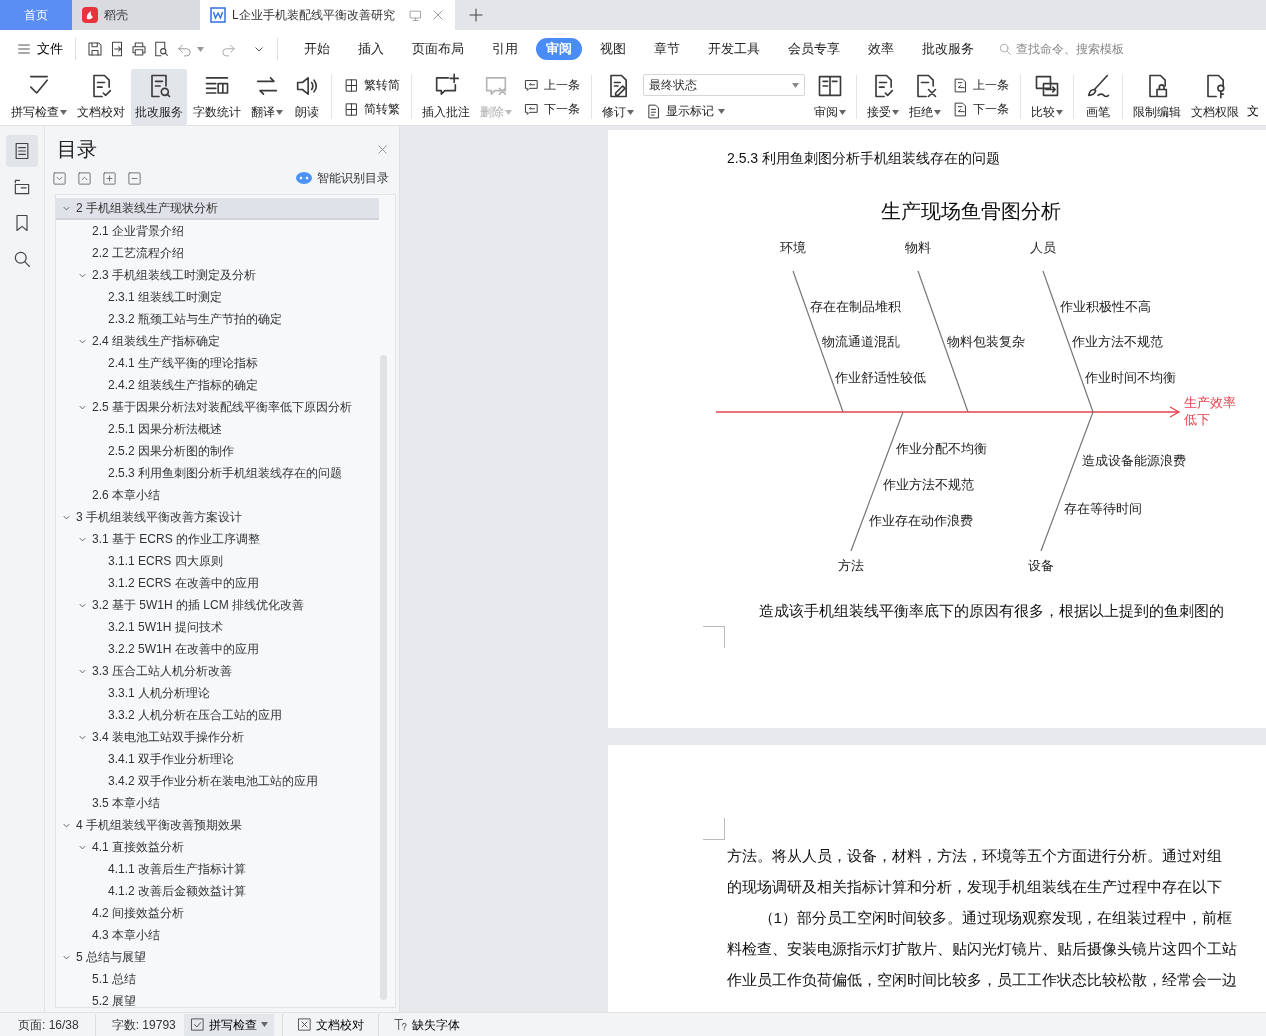  What do you see at coordinates (217, 495) in the screenshot?
I see `toc-item: 2.6 本章小结` at bounding box center [217, 495].